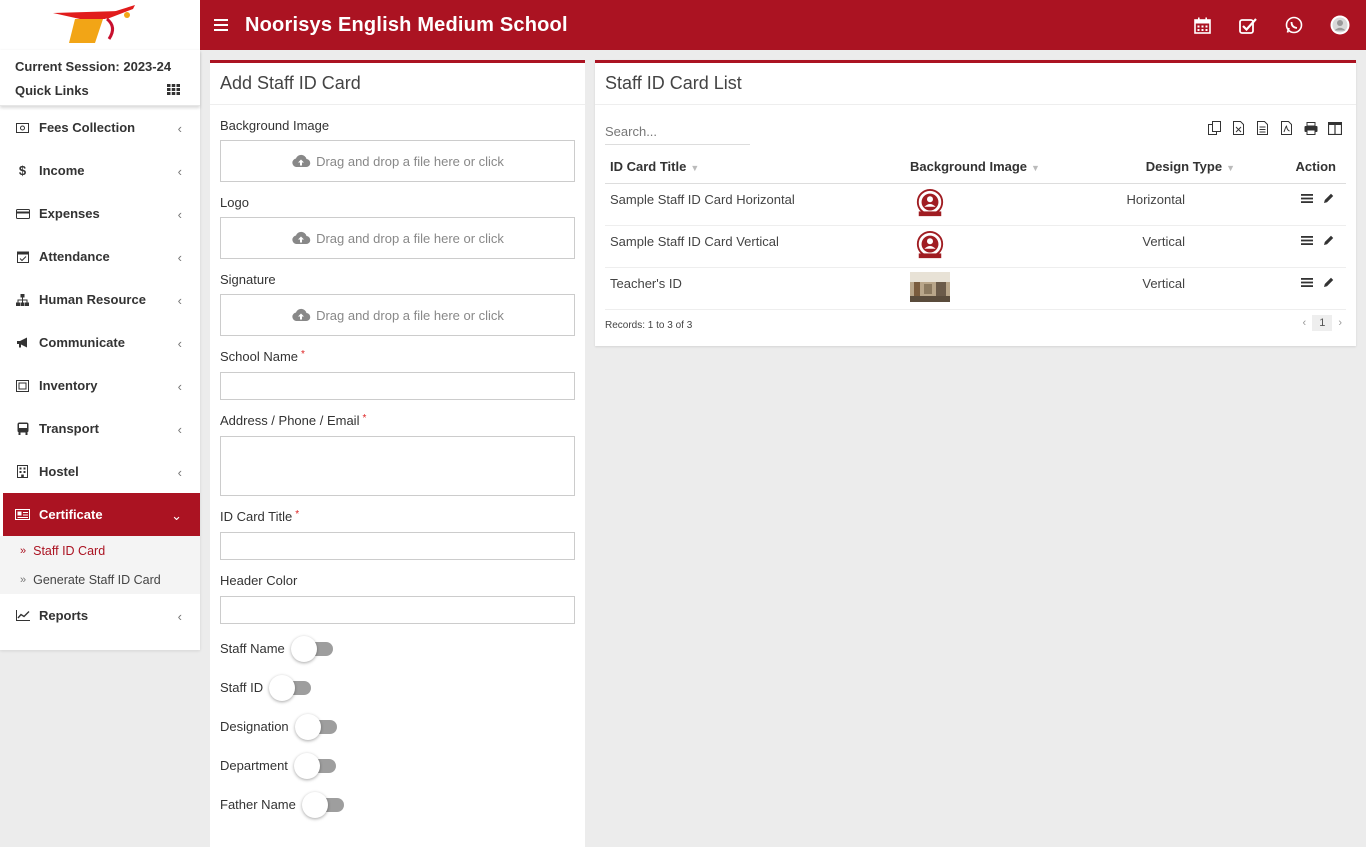 The width and height of the screenshot is (1366, 847). Describe the element at coordinates (69, 428) in the screenshot. I see `sidebar-item-label: Transport` at that location.